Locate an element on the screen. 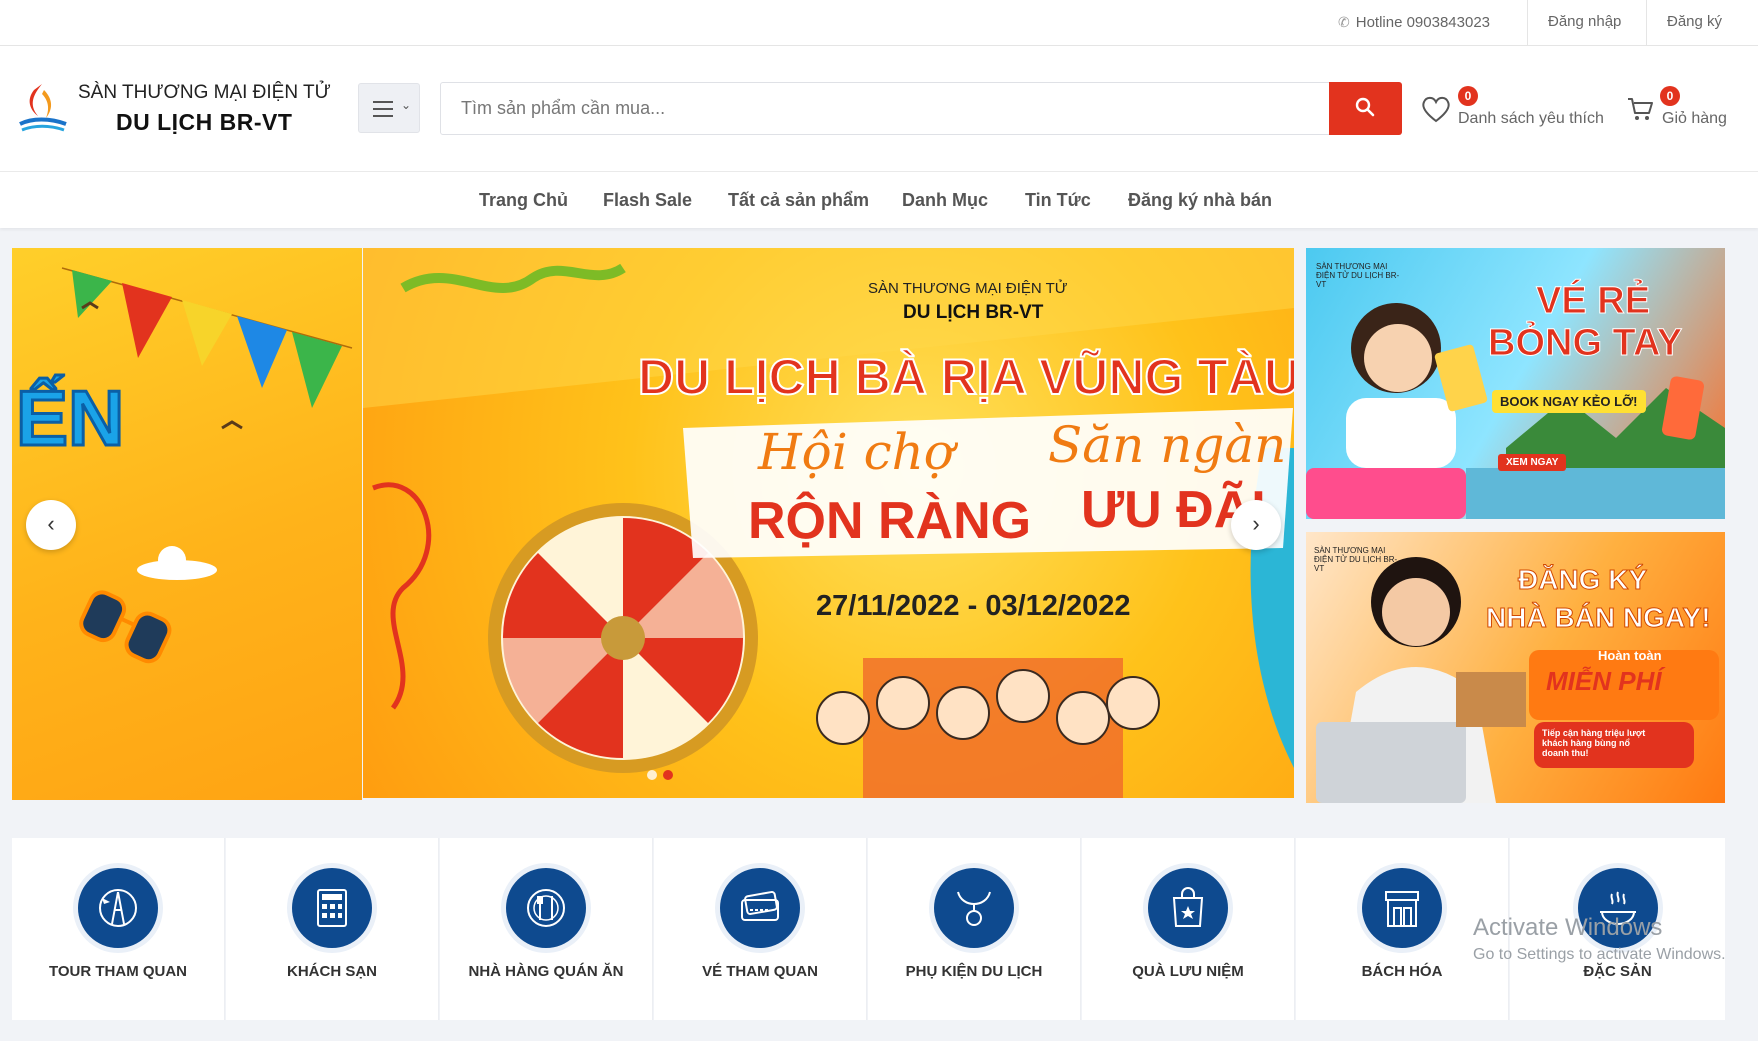  phone-icon: ✆ is located at coordinates (1344, 22).